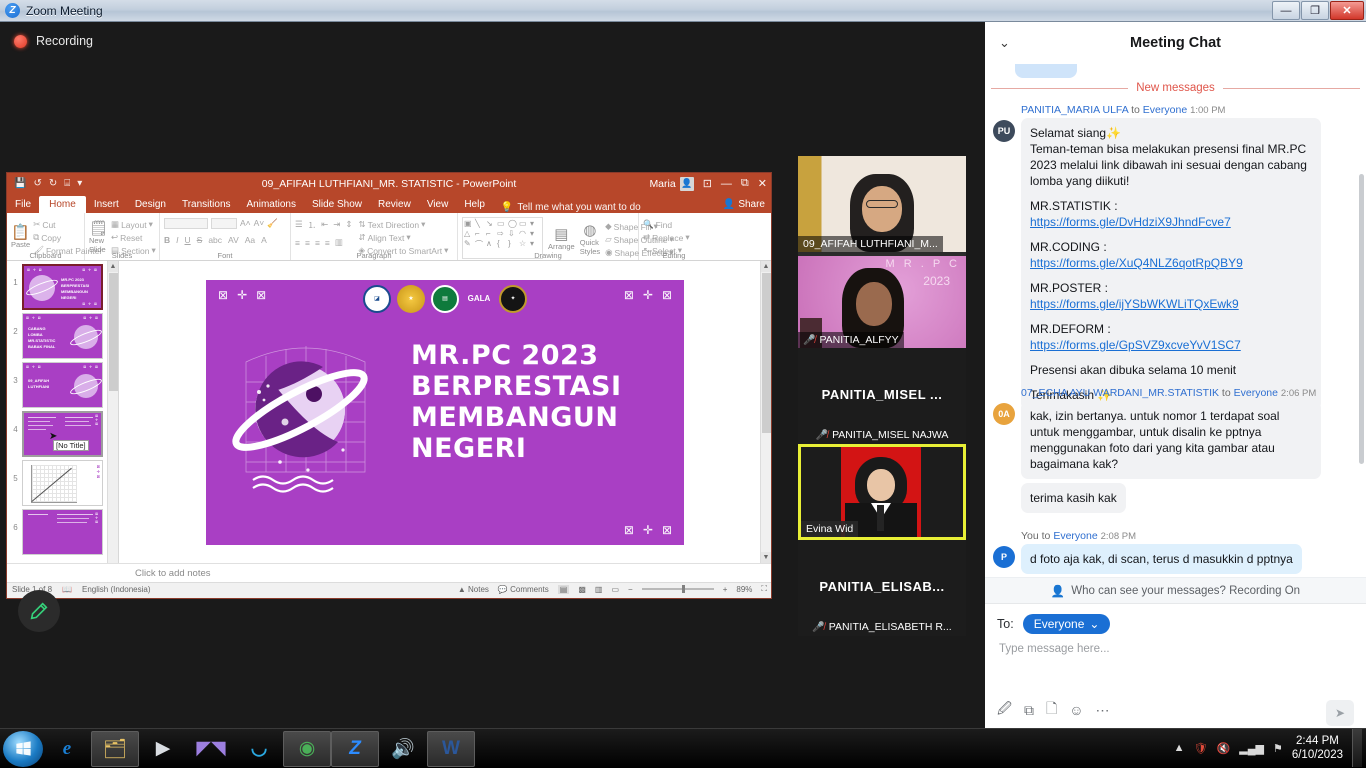 This screenshot has width=1366, height=768. I want to click on video-tile-alfyy: M R . P C 2023 🎤̸ PANITIA_ALFYY, so click(882, 300).